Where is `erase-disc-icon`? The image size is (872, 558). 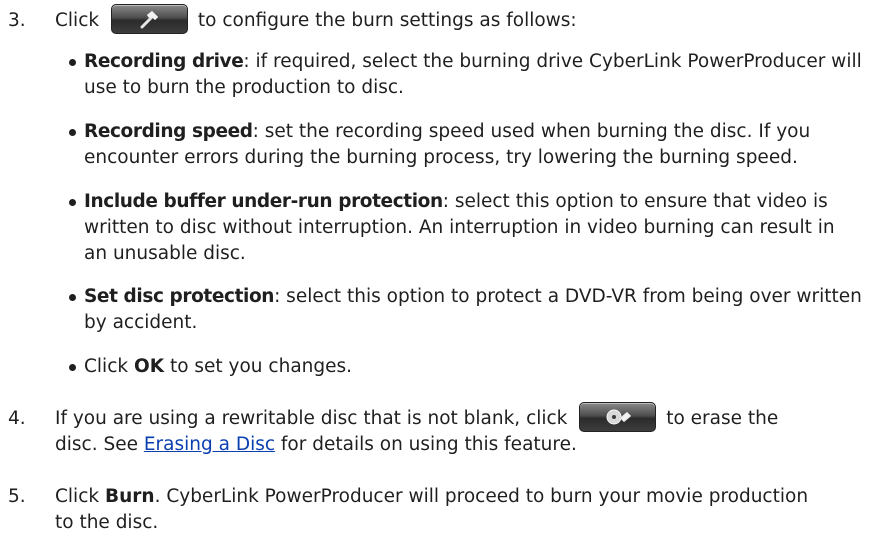 erase-disc-icon is located at coordinates (619, 417).